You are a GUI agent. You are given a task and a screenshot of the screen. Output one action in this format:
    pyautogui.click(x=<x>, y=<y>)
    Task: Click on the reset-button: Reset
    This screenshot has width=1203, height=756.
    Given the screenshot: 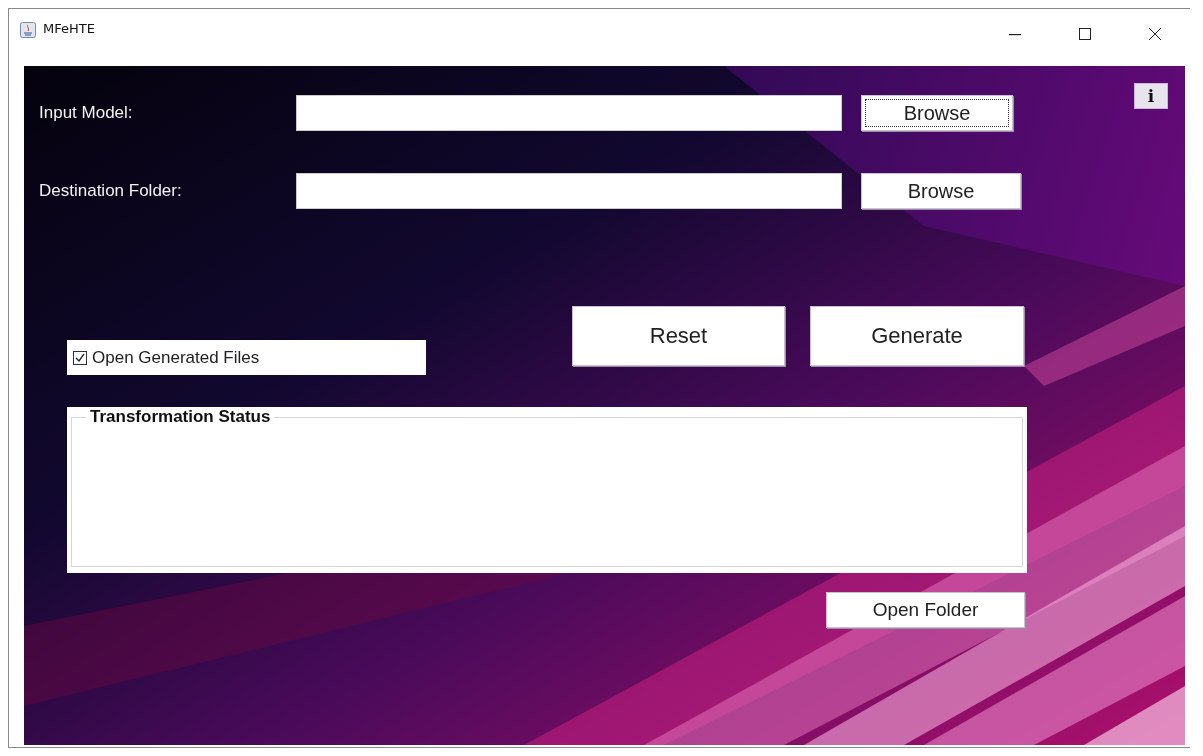 What is the action you would take?
    pyautogui.click(x=678, y=336)
    